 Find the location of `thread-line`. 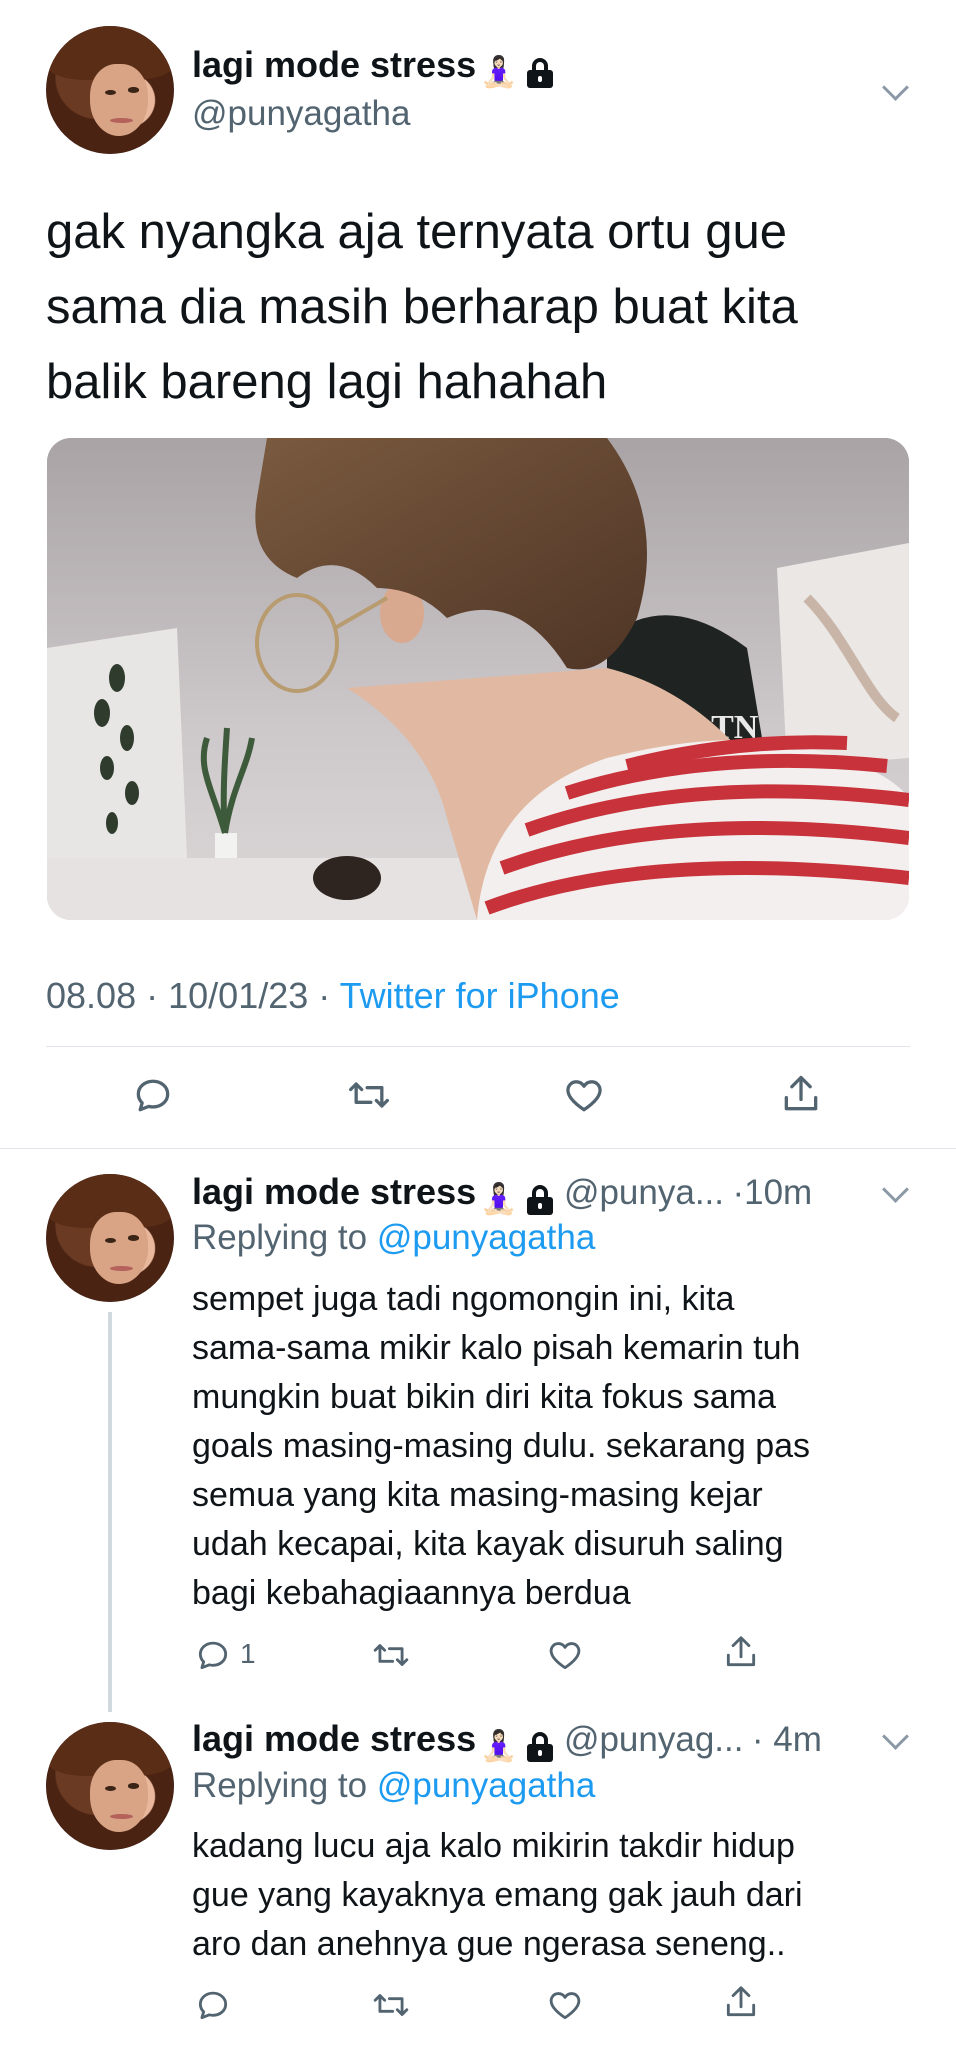

thread-line is located at coordinates (110, 1512).